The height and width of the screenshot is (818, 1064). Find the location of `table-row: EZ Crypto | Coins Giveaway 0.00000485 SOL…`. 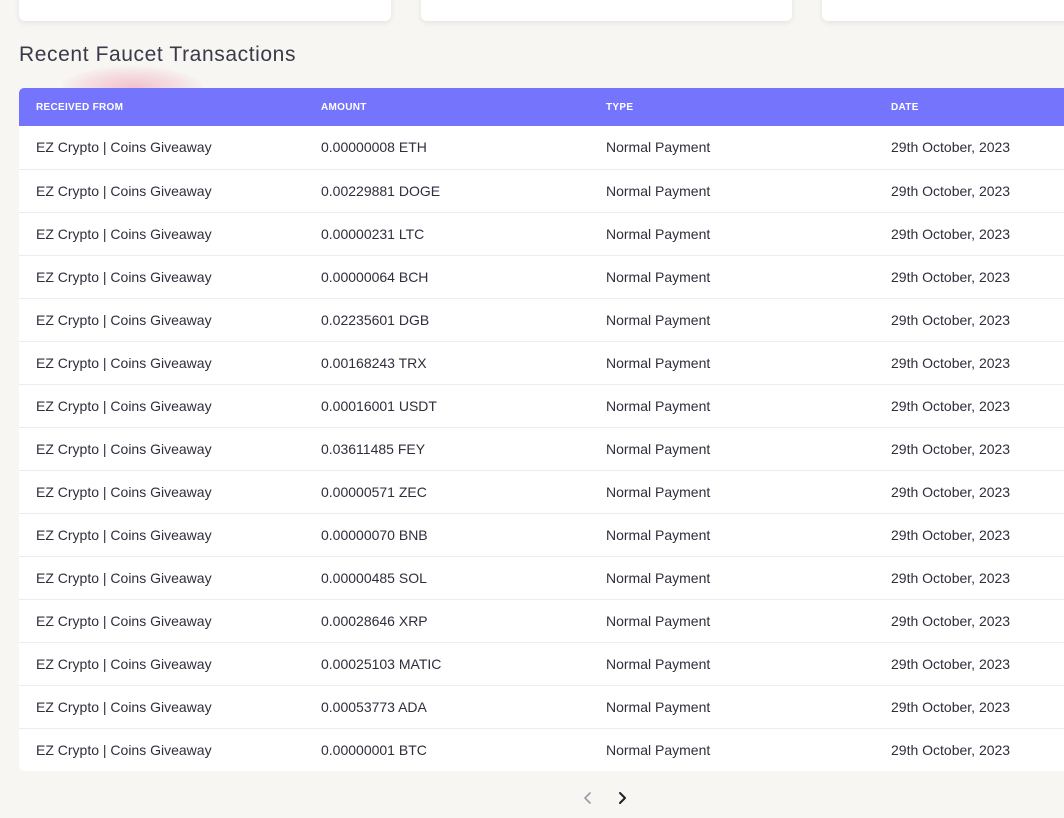

table-row: EZ Crypto | Coins Giveaway 0.00000485 SOL… is located at coordinates (541, 577).